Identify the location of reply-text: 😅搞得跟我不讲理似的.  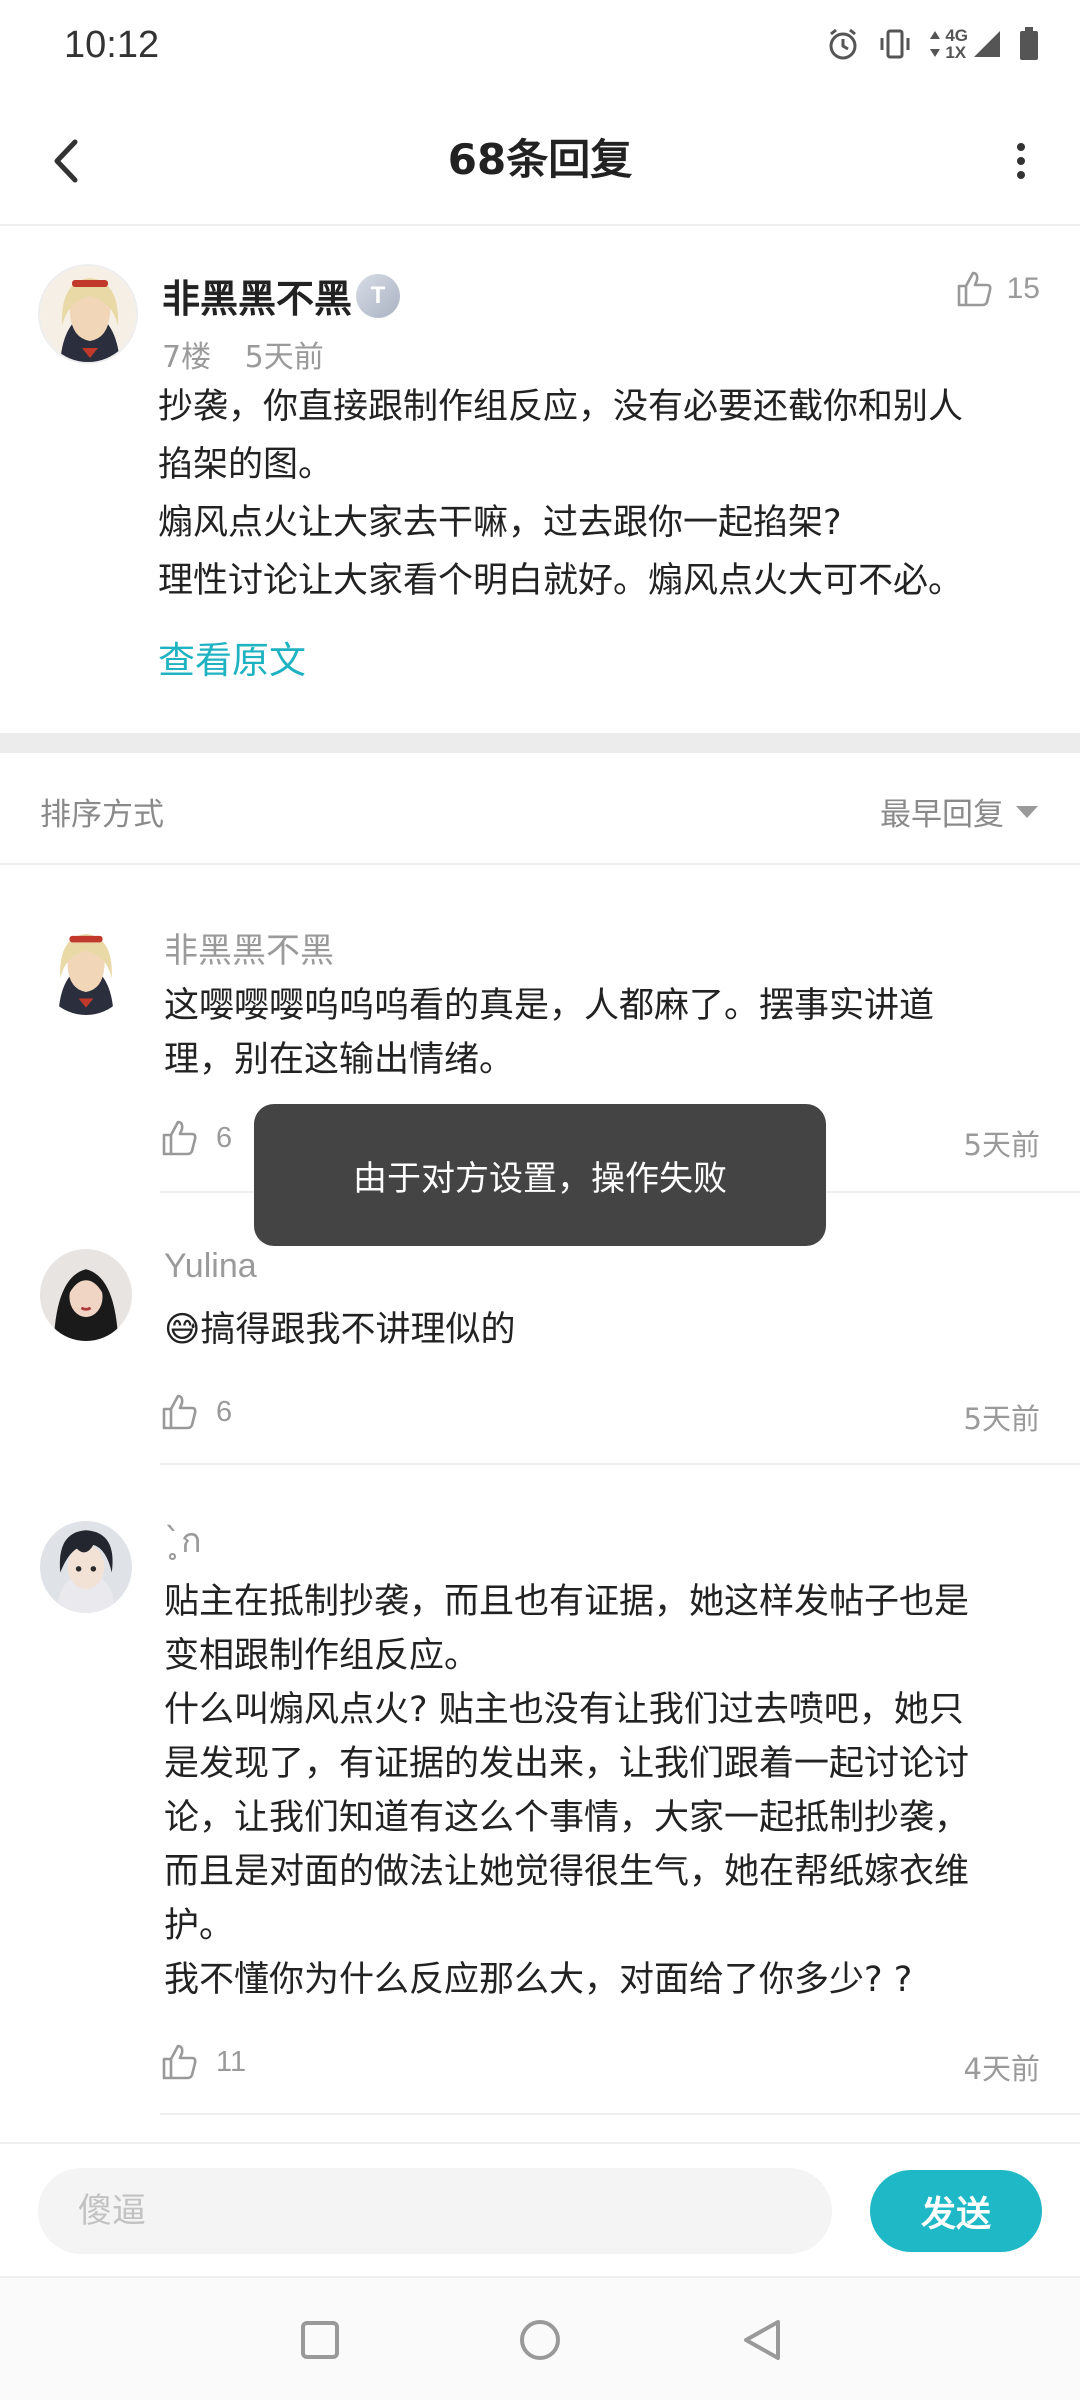
(604, 1330).